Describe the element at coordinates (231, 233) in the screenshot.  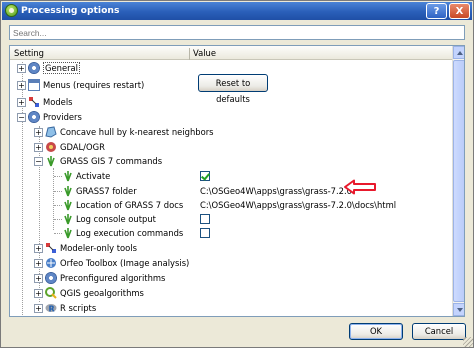
I see `tree-row-log-commands: Log execution commands` at that location.